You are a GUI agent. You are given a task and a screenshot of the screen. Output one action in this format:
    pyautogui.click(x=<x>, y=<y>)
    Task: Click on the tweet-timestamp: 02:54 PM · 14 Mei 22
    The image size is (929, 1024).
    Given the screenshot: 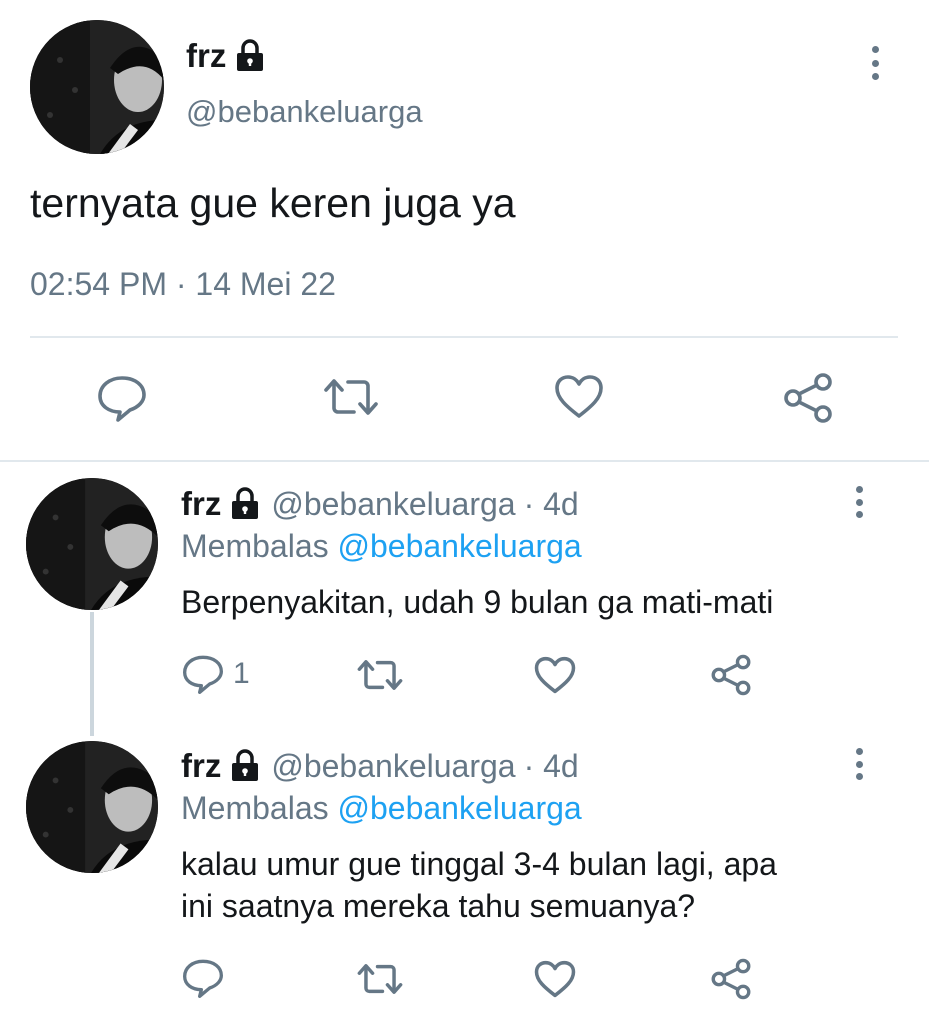 What is the action you would take?
    pyautogui.click(x=183, y=284)
    